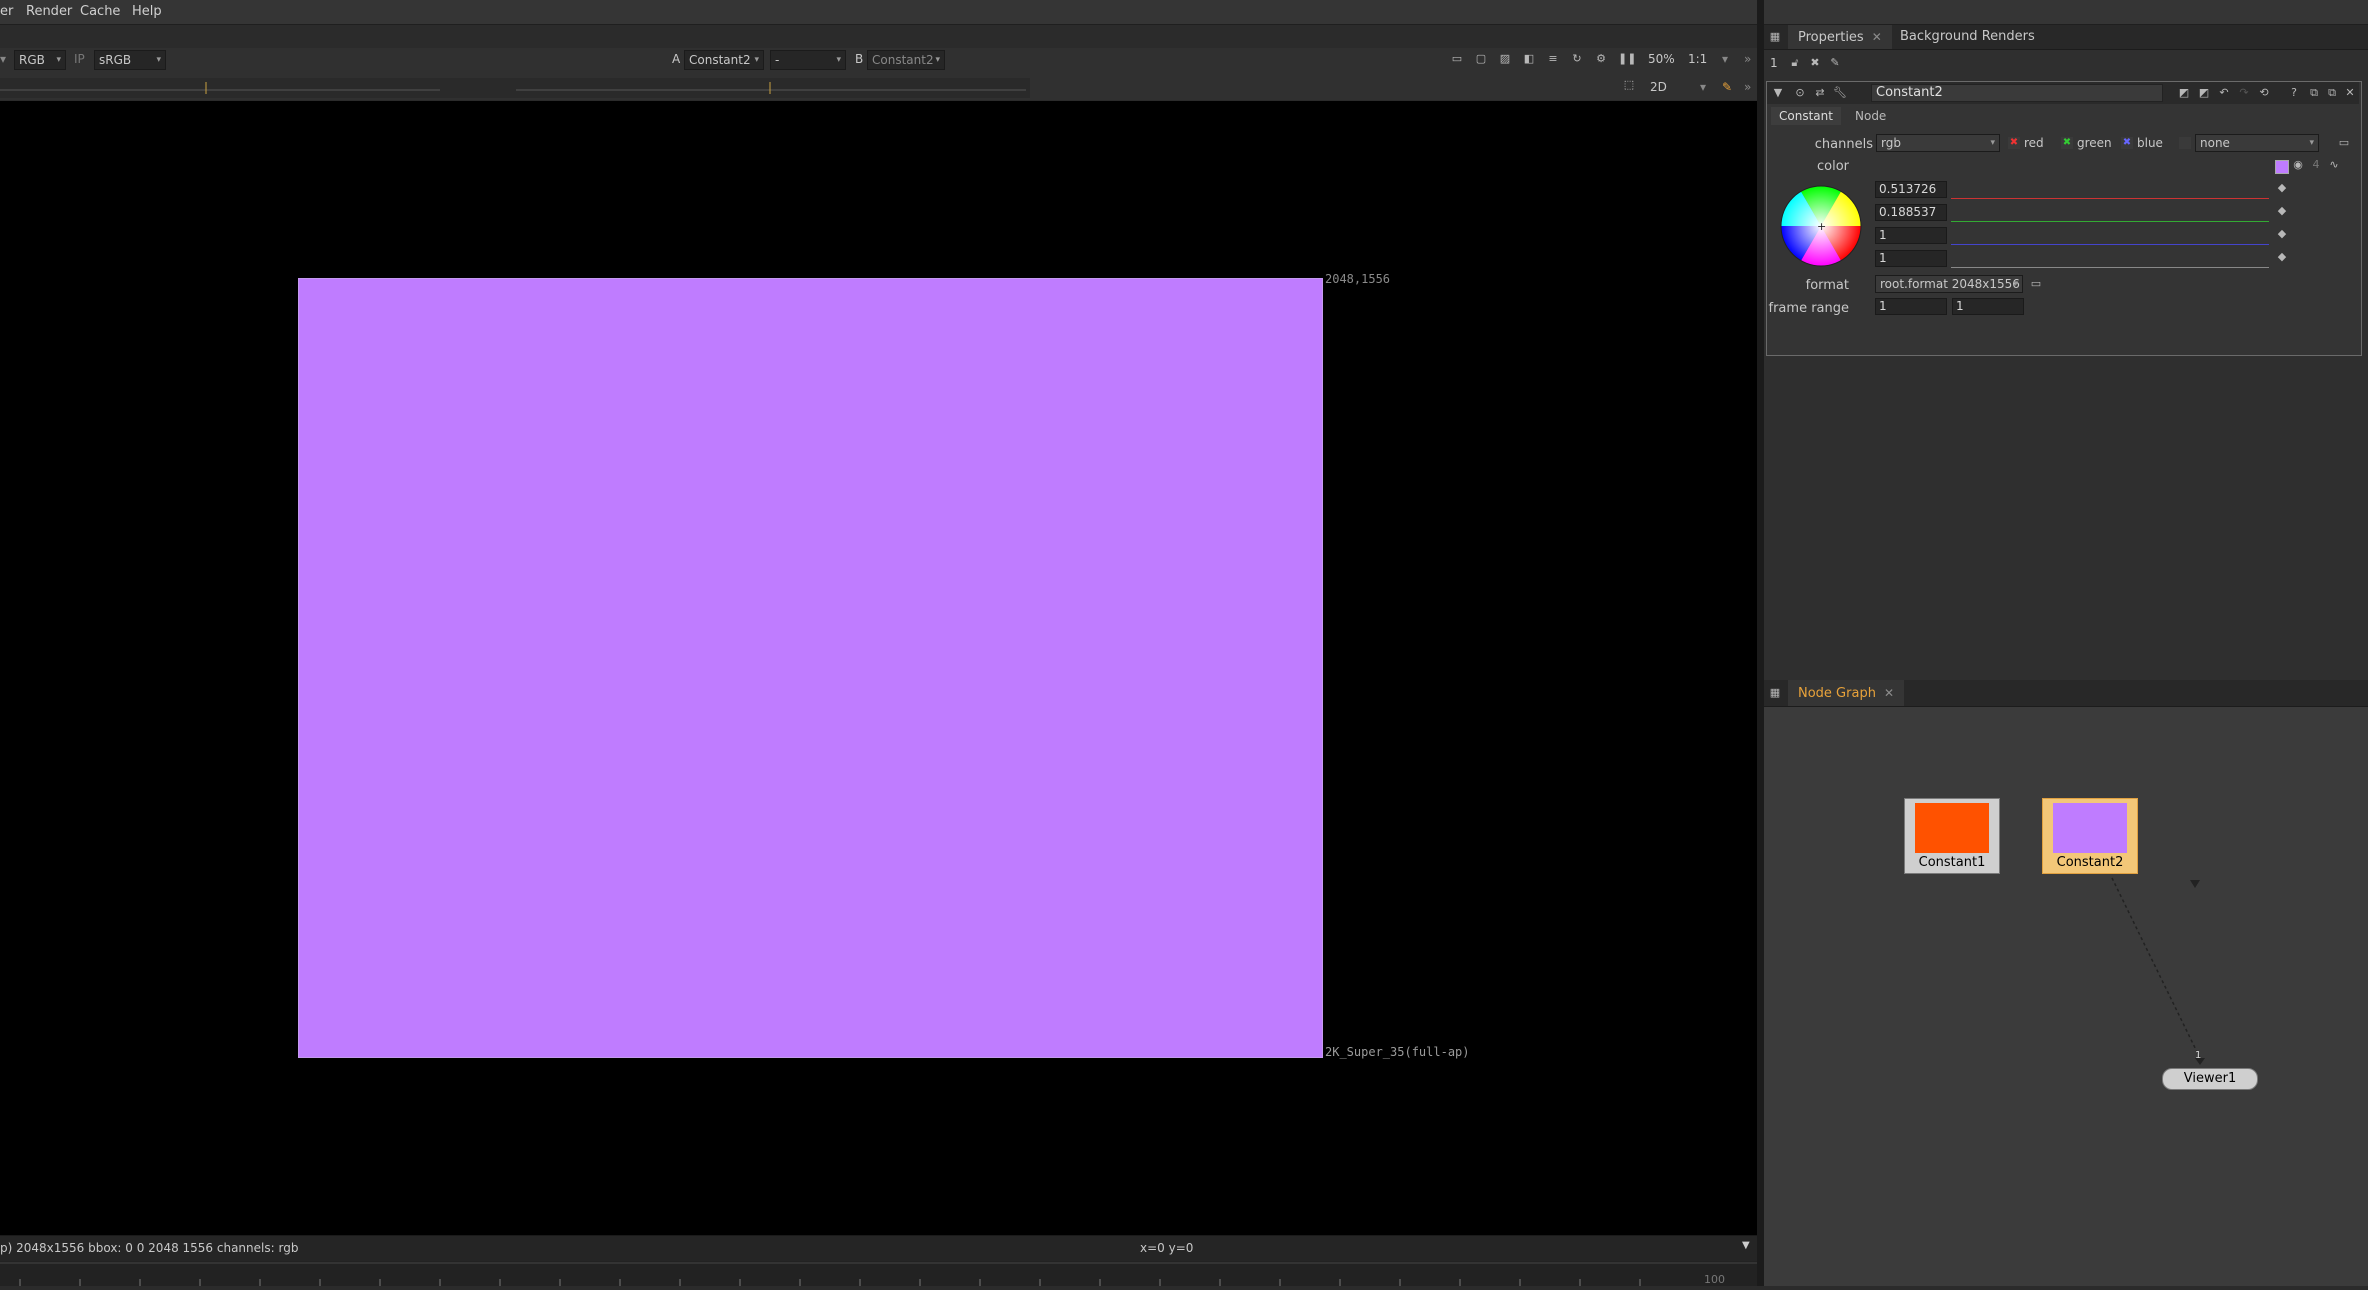  Describe the element at coordinates (1952, 836) in the screenshot. I see `node-constant1: Constant1` at that location.